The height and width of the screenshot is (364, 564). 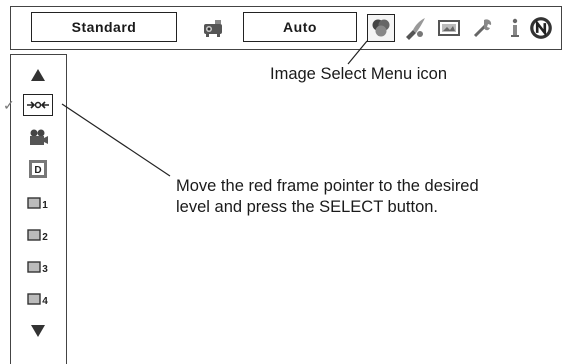 I want to click on info-icon, so click(x=515, y=28).